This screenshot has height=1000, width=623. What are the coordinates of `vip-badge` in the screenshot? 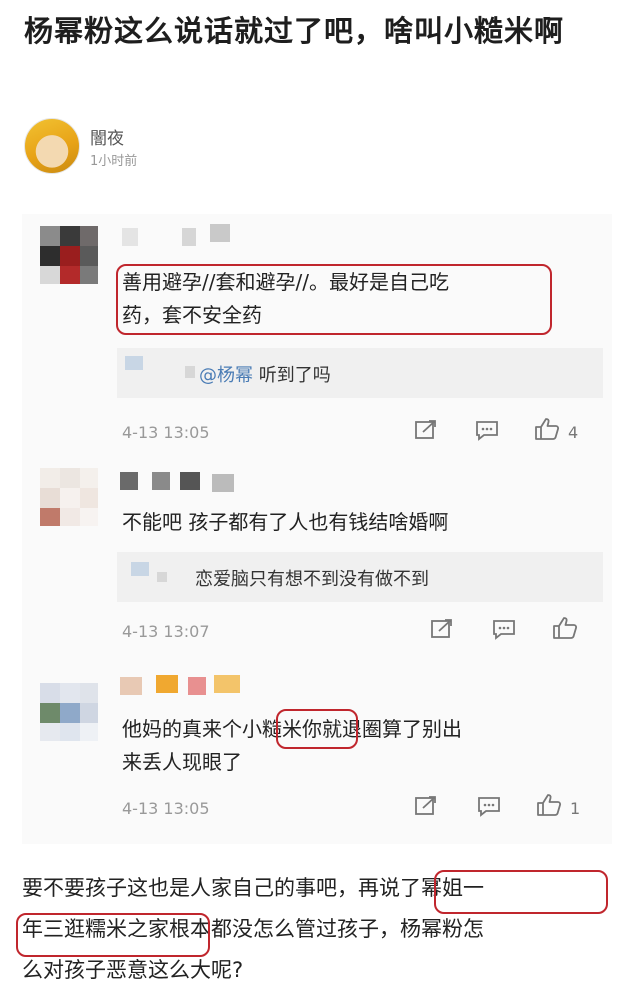 It's located at (227, 684).